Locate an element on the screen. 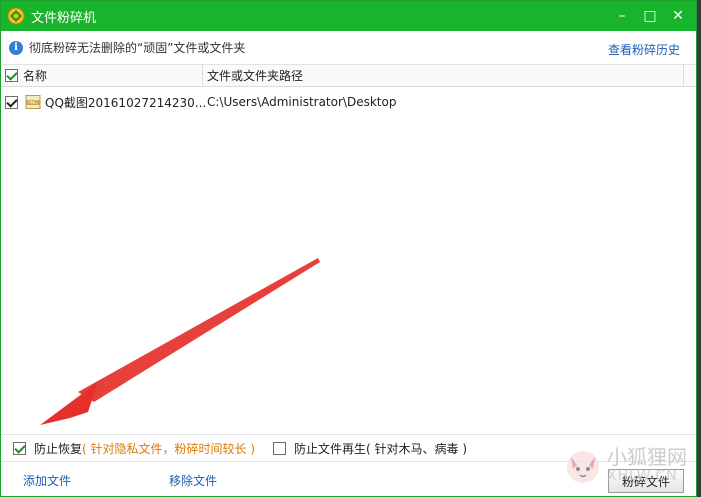 This screenshot has width=701, height=497. title-bar: 文件粉碎机 – □ ✕ is located at coordinates (348, 16).